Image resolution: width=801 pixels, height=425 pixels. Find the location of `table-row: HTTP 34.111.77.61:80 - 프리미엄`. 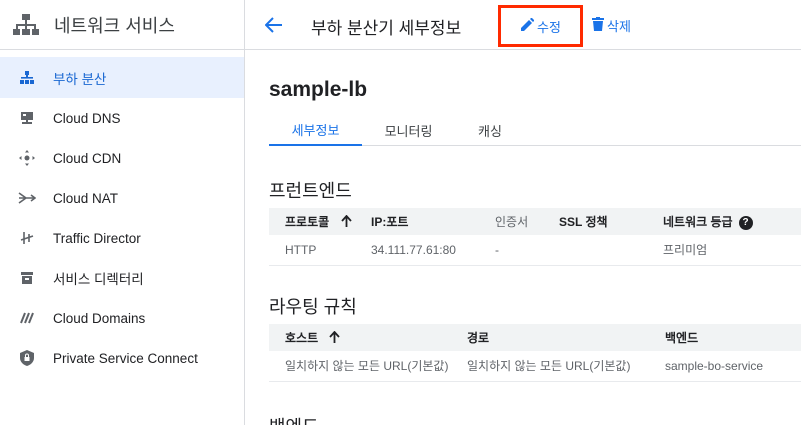

table-row: HTTP 34.111.77.61:80 - 프리미엄 is located at coordinates (535, 250).